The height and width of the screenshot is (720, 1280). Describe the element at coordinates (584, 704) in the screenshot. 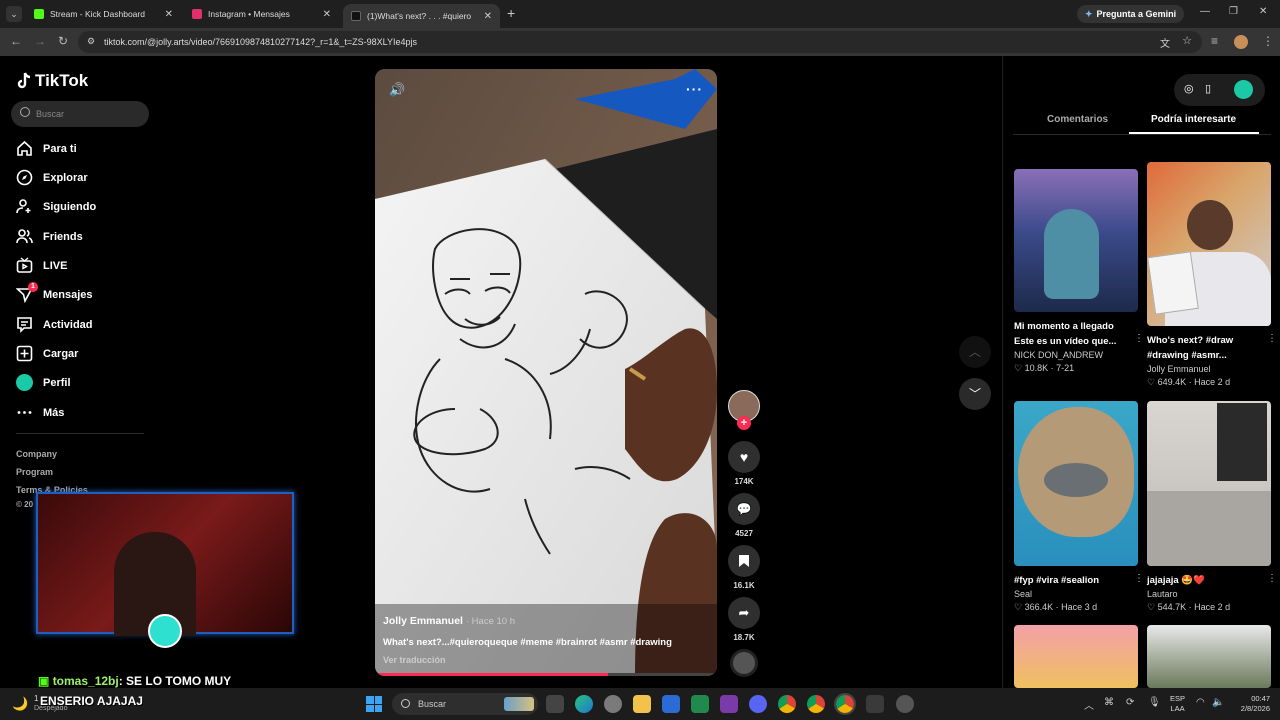

I see `edge-icon` at that location.